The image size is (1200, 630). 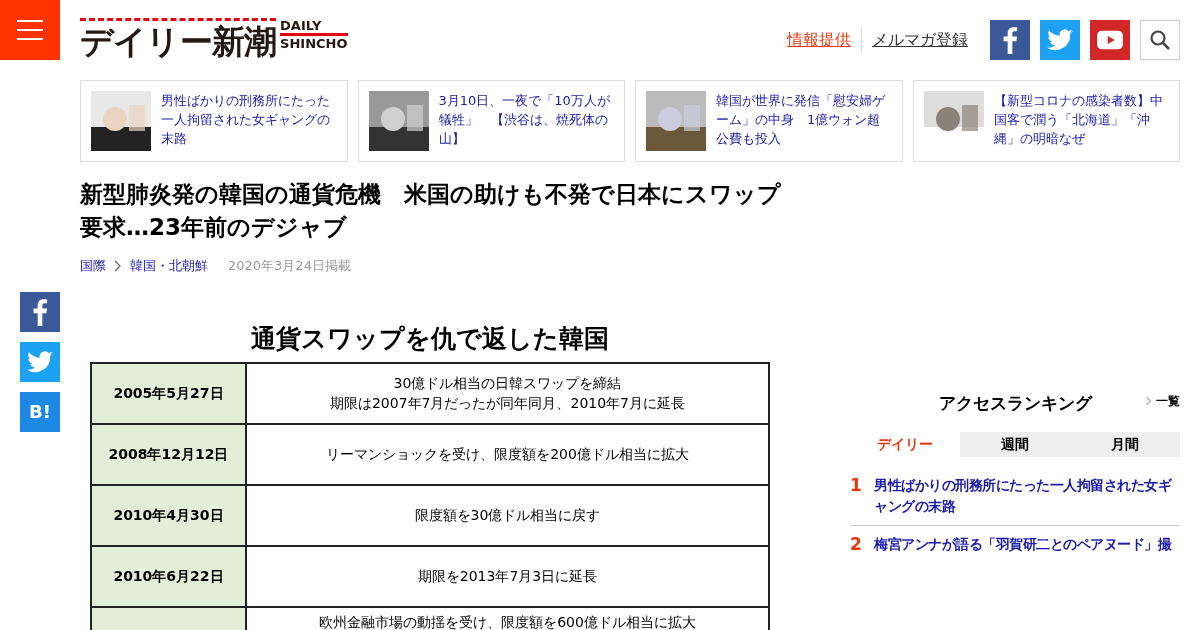 What do you see at coordinates (819, 40) in the screenshot?
I see `header-link: 情報提供` at bounding box center [819, 40].